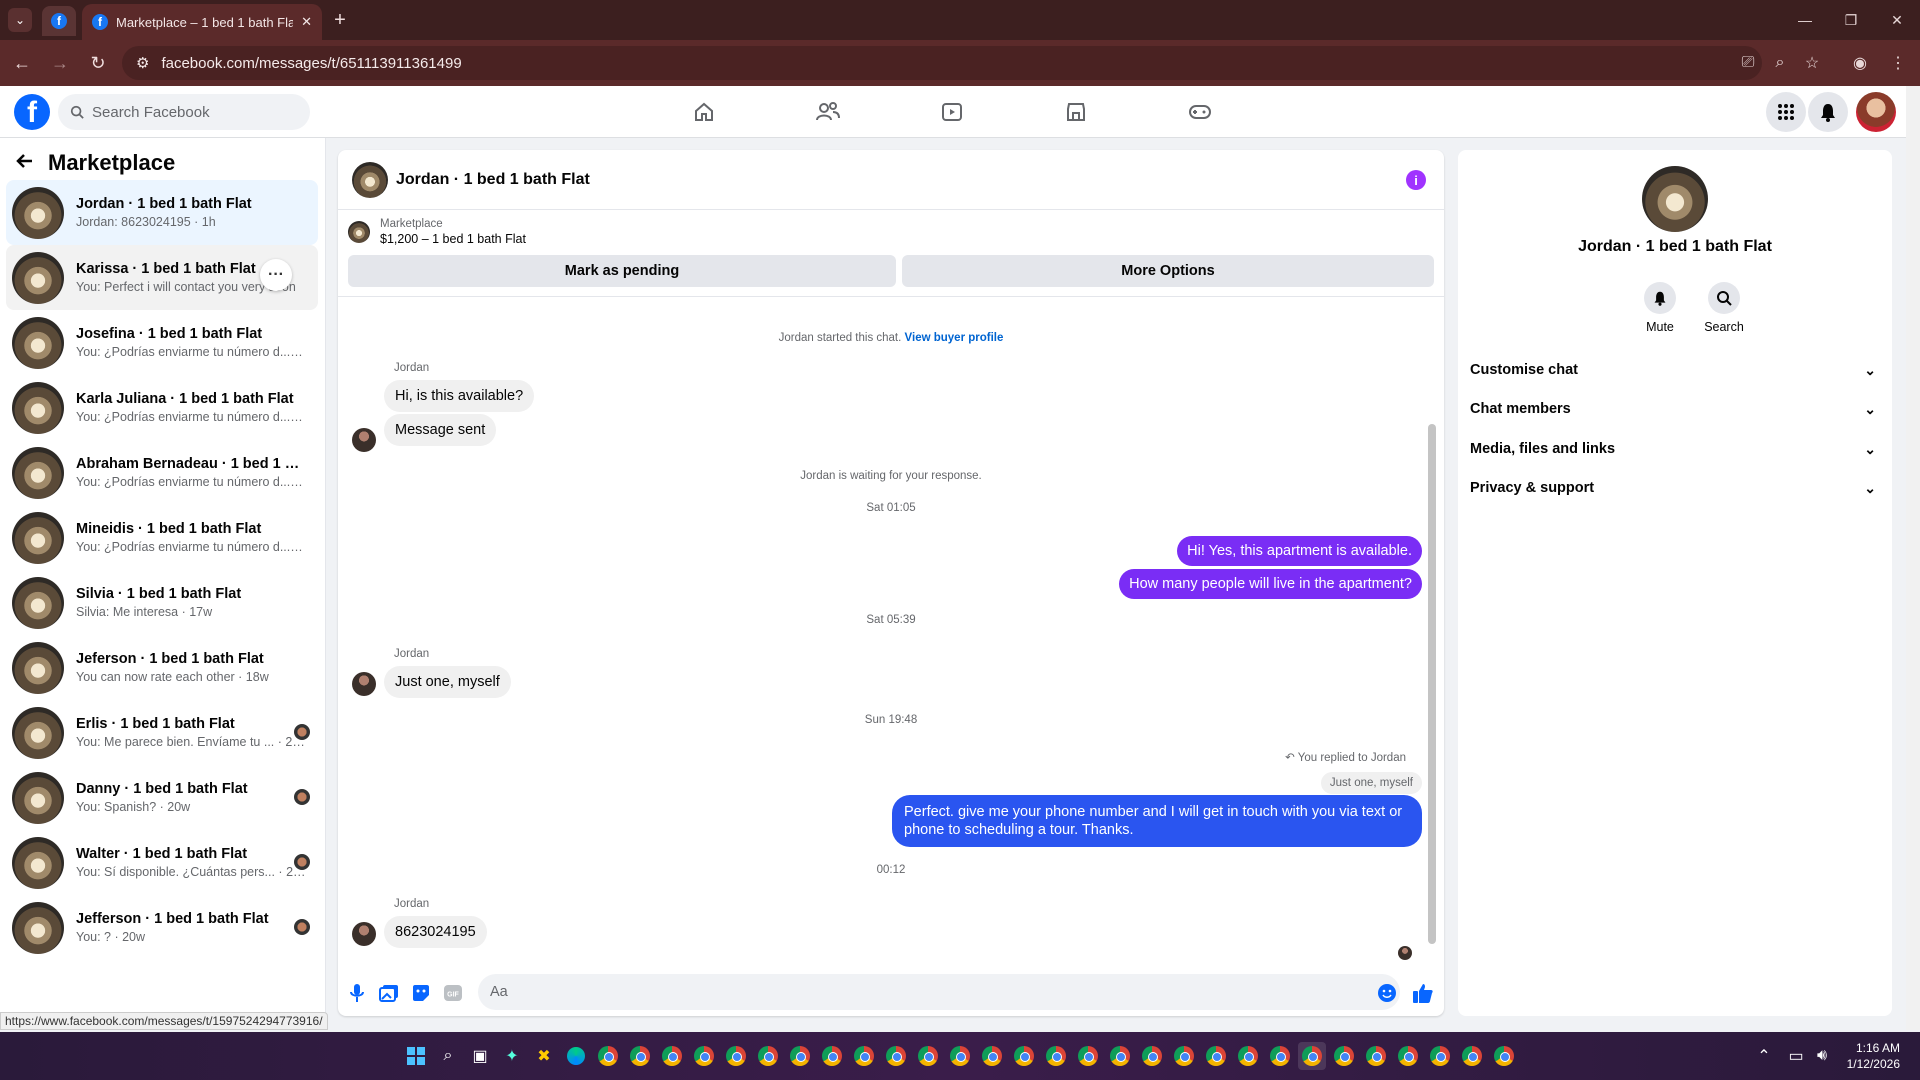 The width and height of the screenshot is (1920, 1080). Describe the element at coordinates (1796, 1056) in the screenshot. I see `network-icon: ▭` at that location.